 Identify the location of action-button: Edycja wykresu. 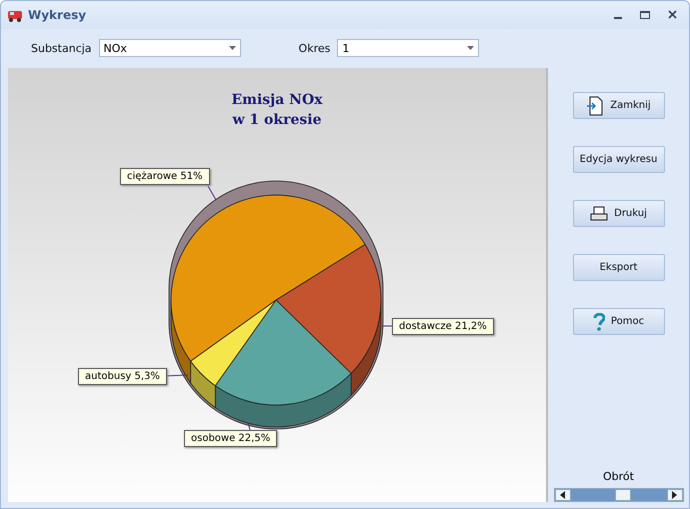
(618, 159).